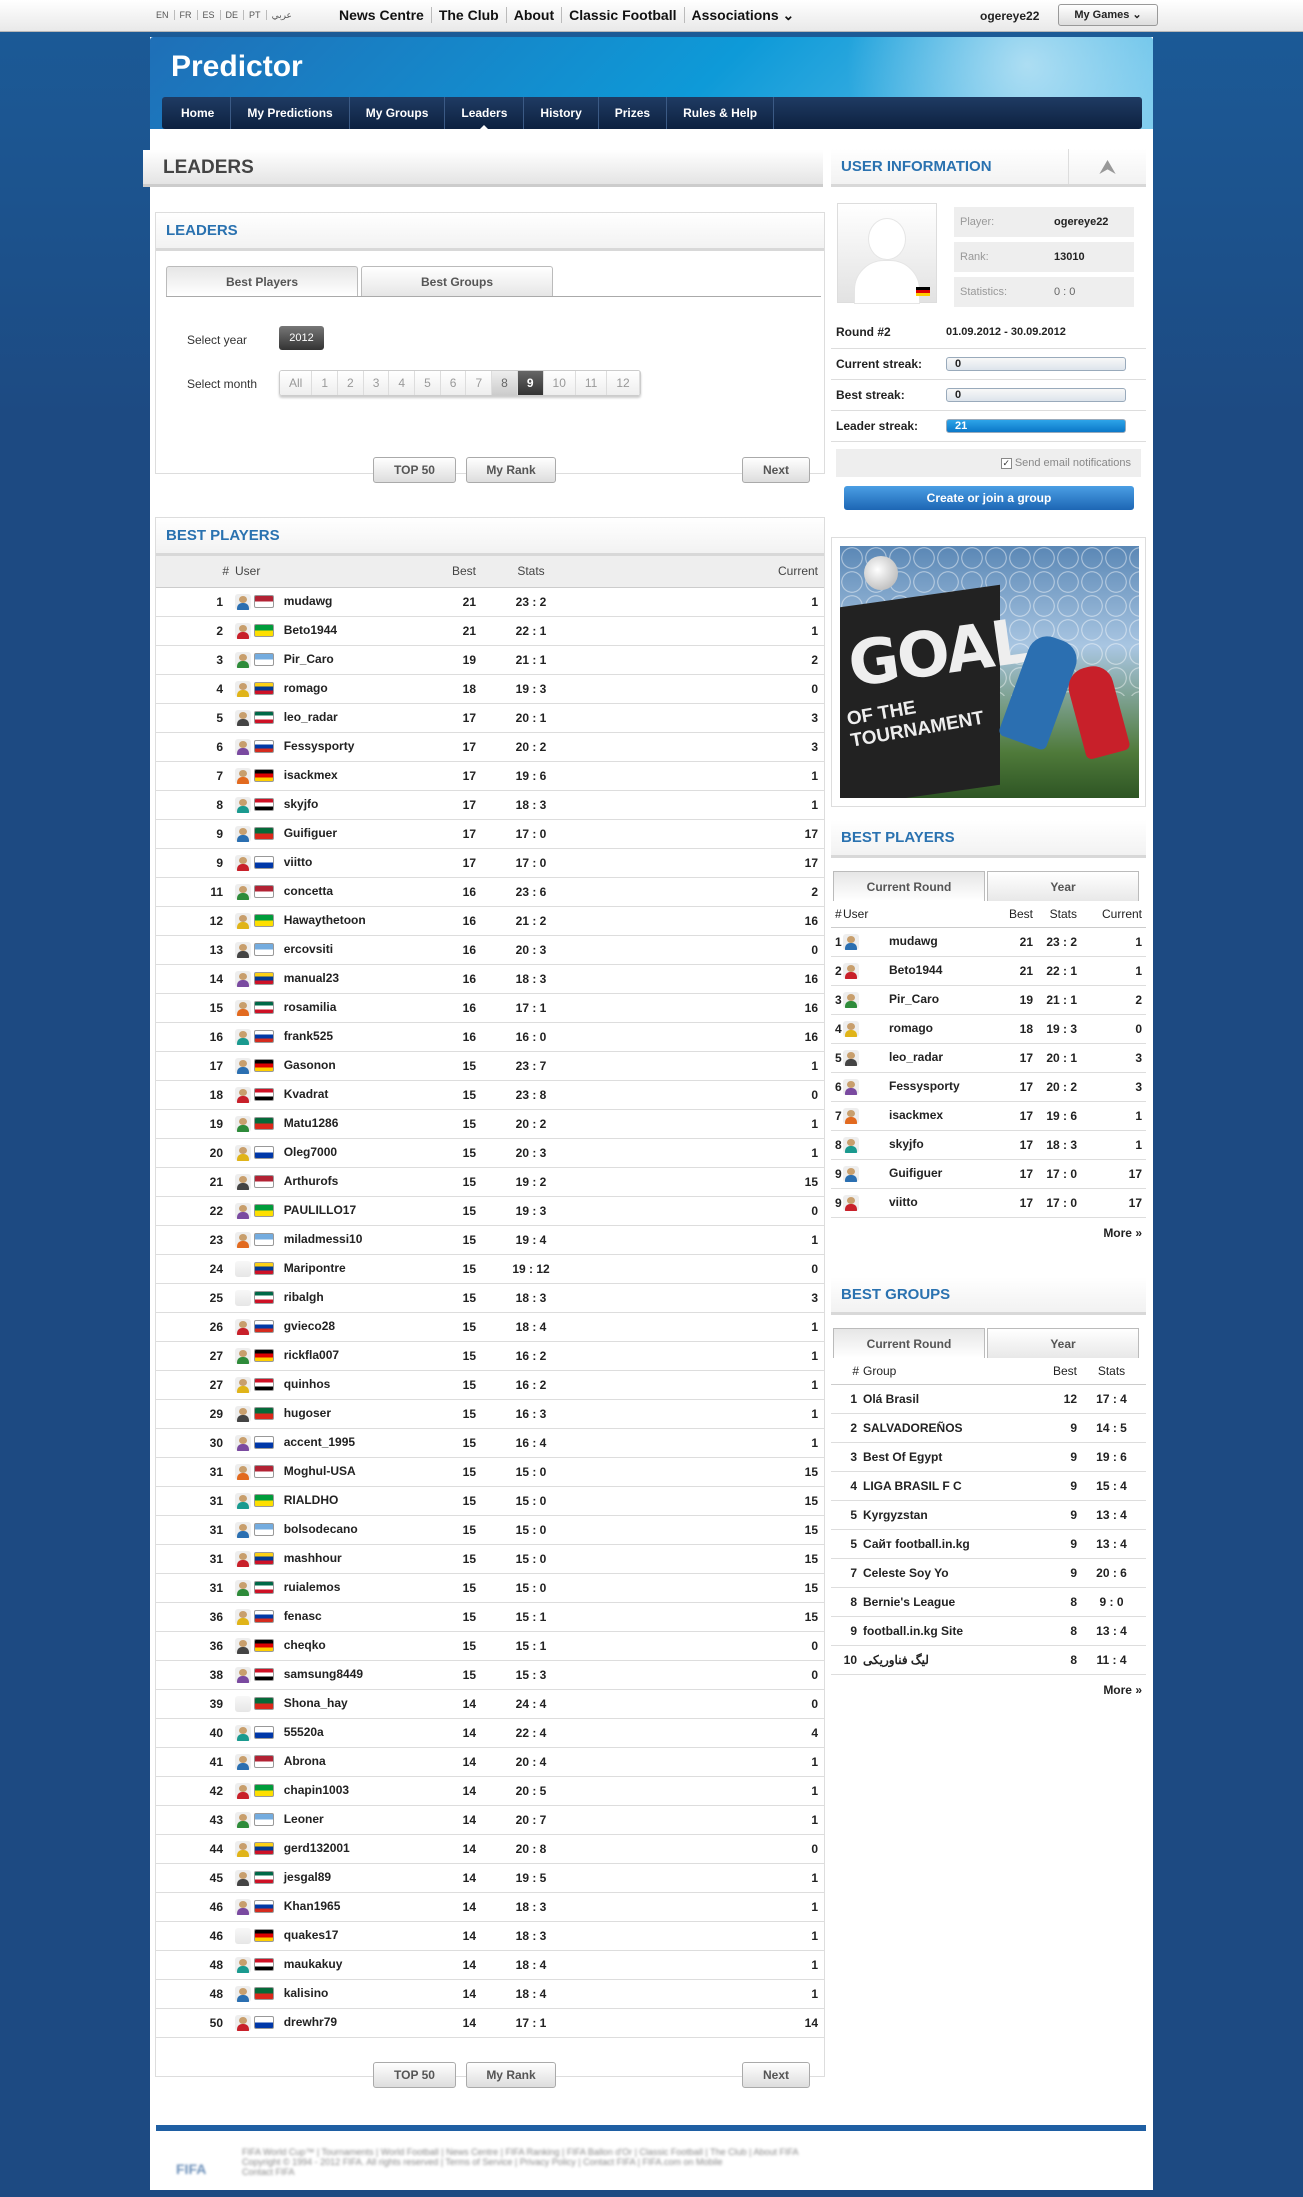  What do you see at coordinates (325, 383) in the screenshot?
I see `month-1: 1` at bounding box center [325, 383].